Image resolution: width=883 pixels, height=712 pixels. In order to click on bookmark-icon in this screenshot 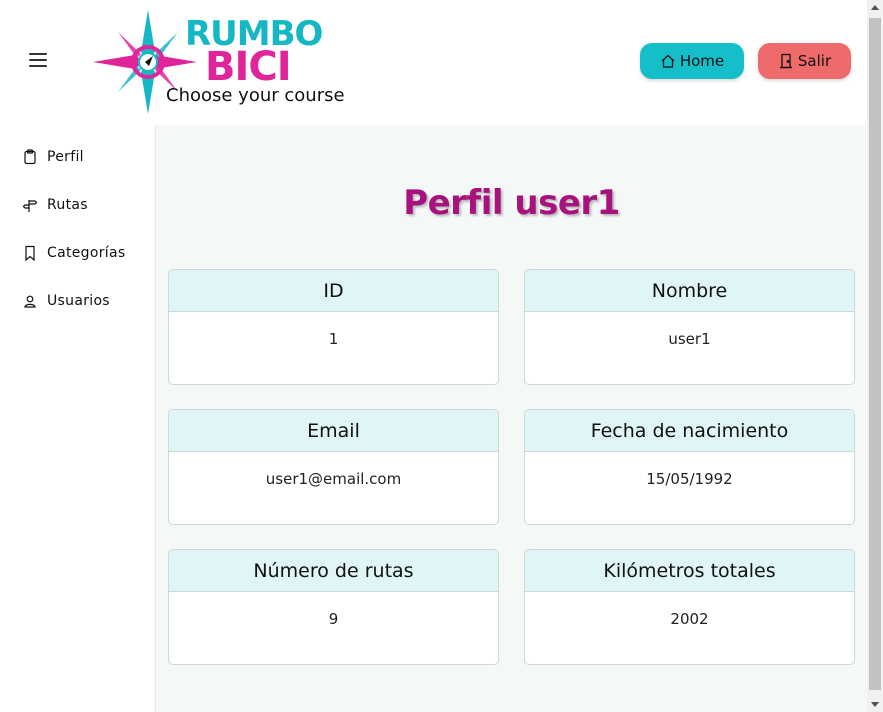, I will do `click(30, 253)`.